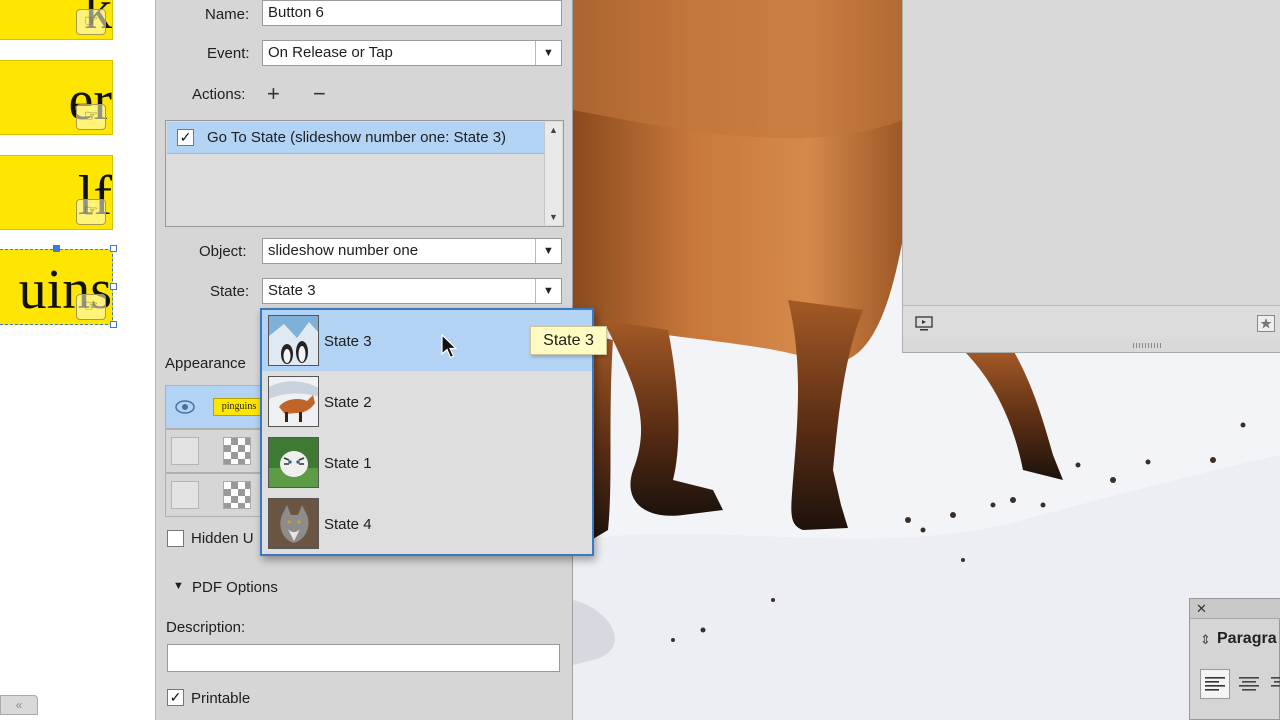 The image size is (1280, 720). Describe the element at coordinates (1234, 659) in the screenshot. I see `paragraph-panel: ✕ ⇕ Paragra` at that location.